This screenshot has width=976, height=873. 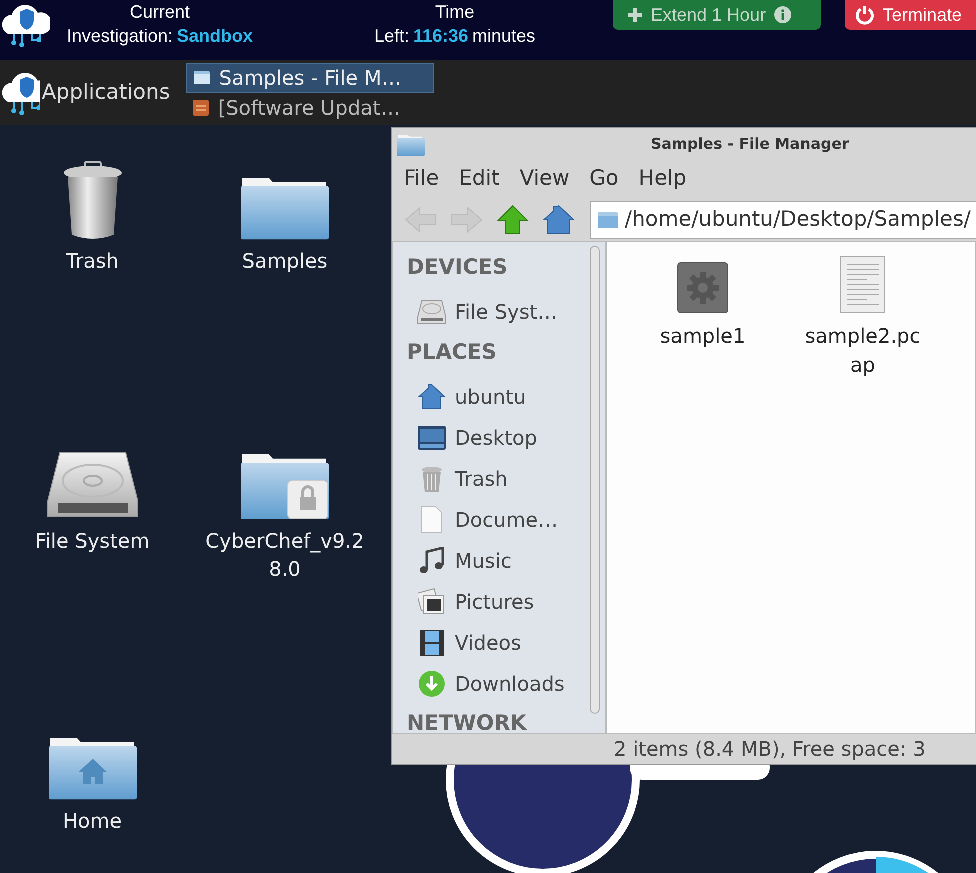 I want to click on plus-icon, so click(x=635, y=15).